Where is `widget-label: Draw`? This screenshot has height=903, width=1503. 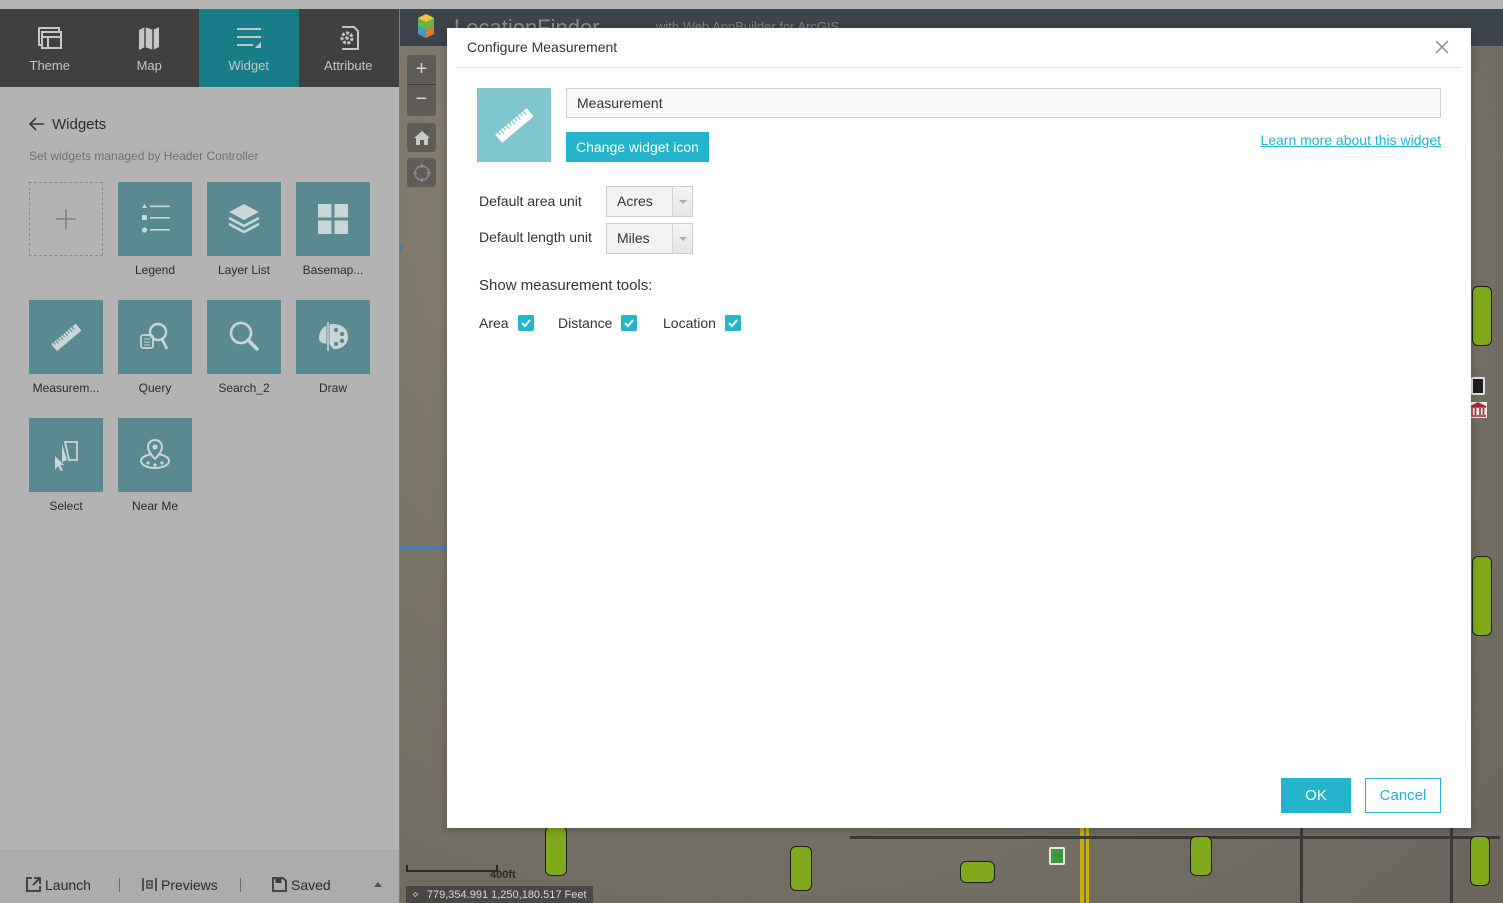 widget-label: Draw is located at coordinates (332, 388).